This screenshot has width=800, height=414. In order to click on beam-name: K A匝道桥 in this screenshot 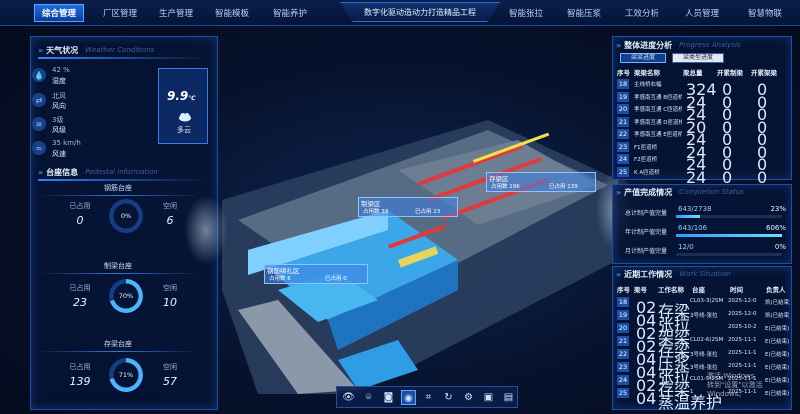, I will do `click(647, 172)`.